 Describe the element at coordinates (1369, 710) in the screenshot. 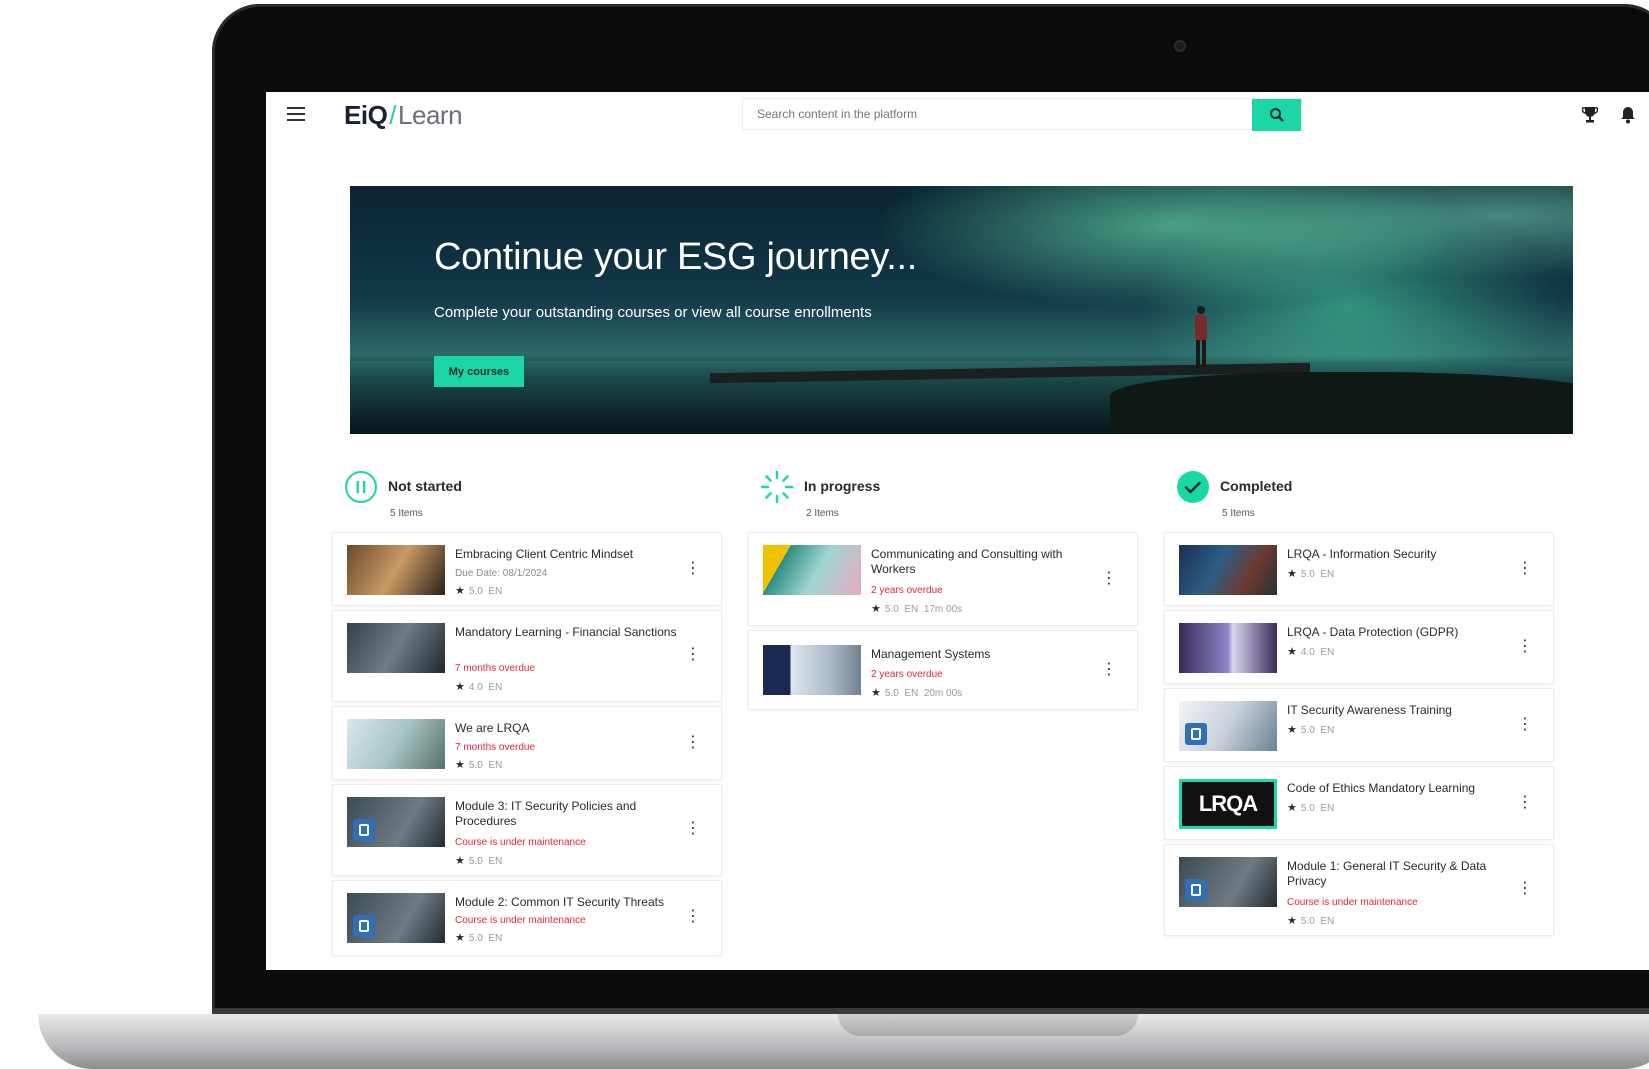

I see `course-title: IT Security Awareness Training` at that location.